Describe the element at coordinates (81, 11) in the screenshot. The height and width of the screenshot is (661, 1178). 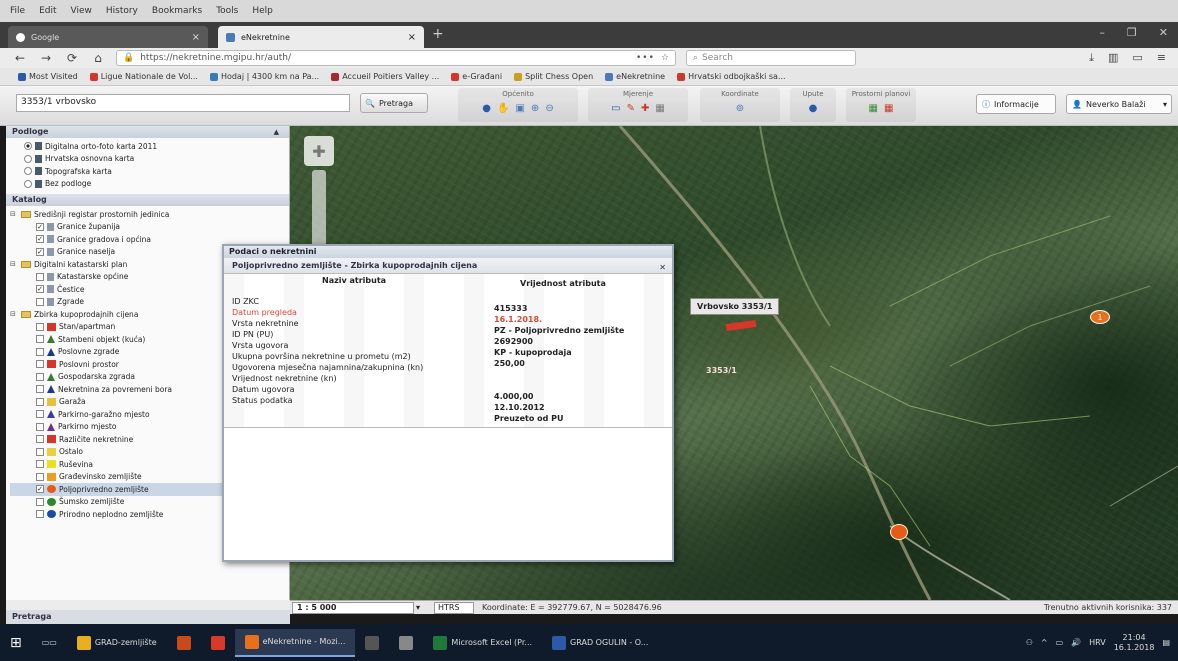
I see `menu-item-2: View` at that location.